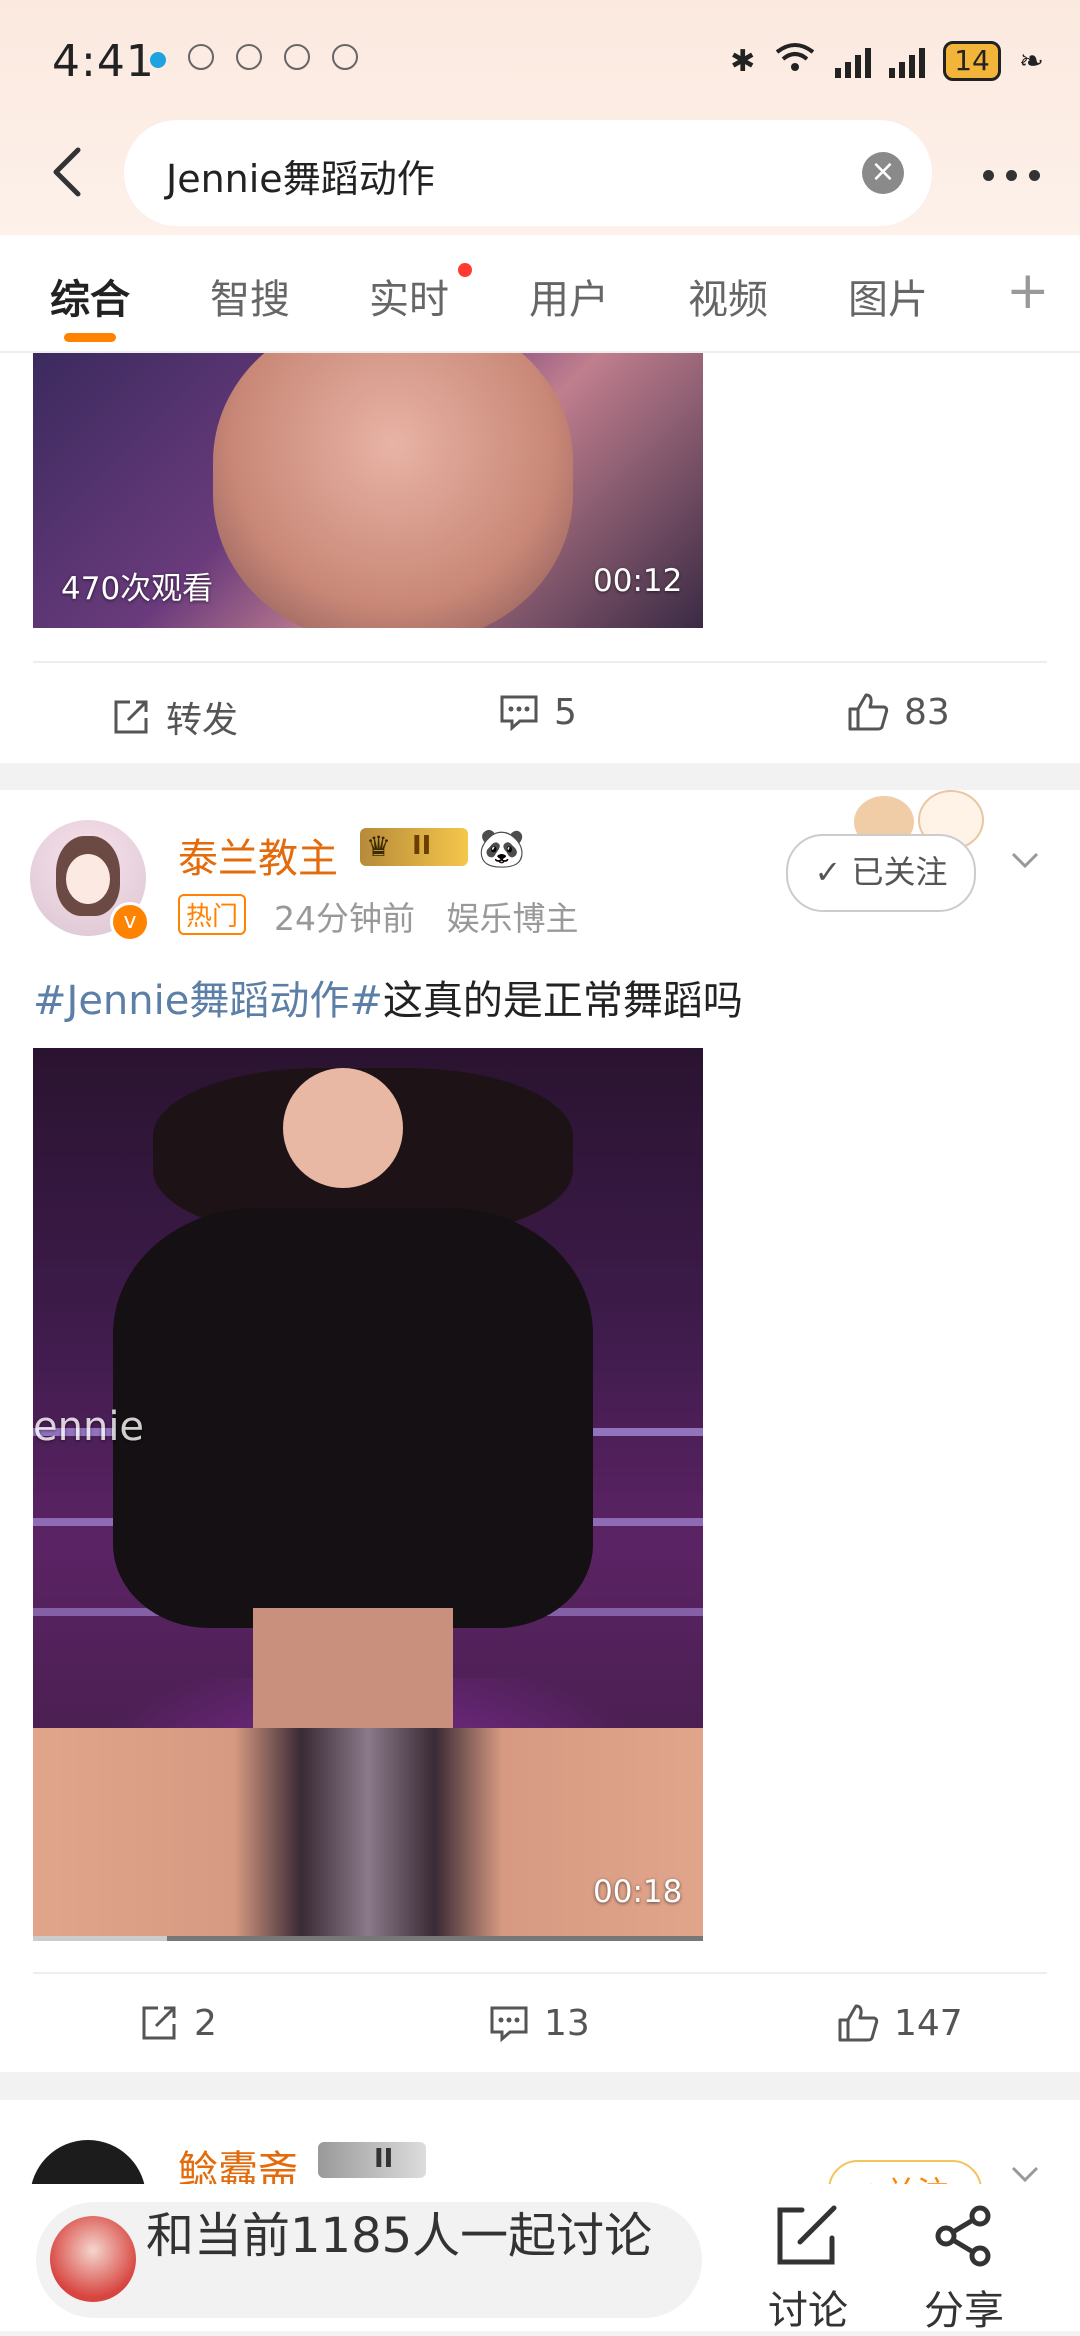 The image size is (1080, 2336). What do you see at coordinates (743, 61) in the screenshot?
I see `bluetooth-icon: ✱` at bounding box center [743, 61].